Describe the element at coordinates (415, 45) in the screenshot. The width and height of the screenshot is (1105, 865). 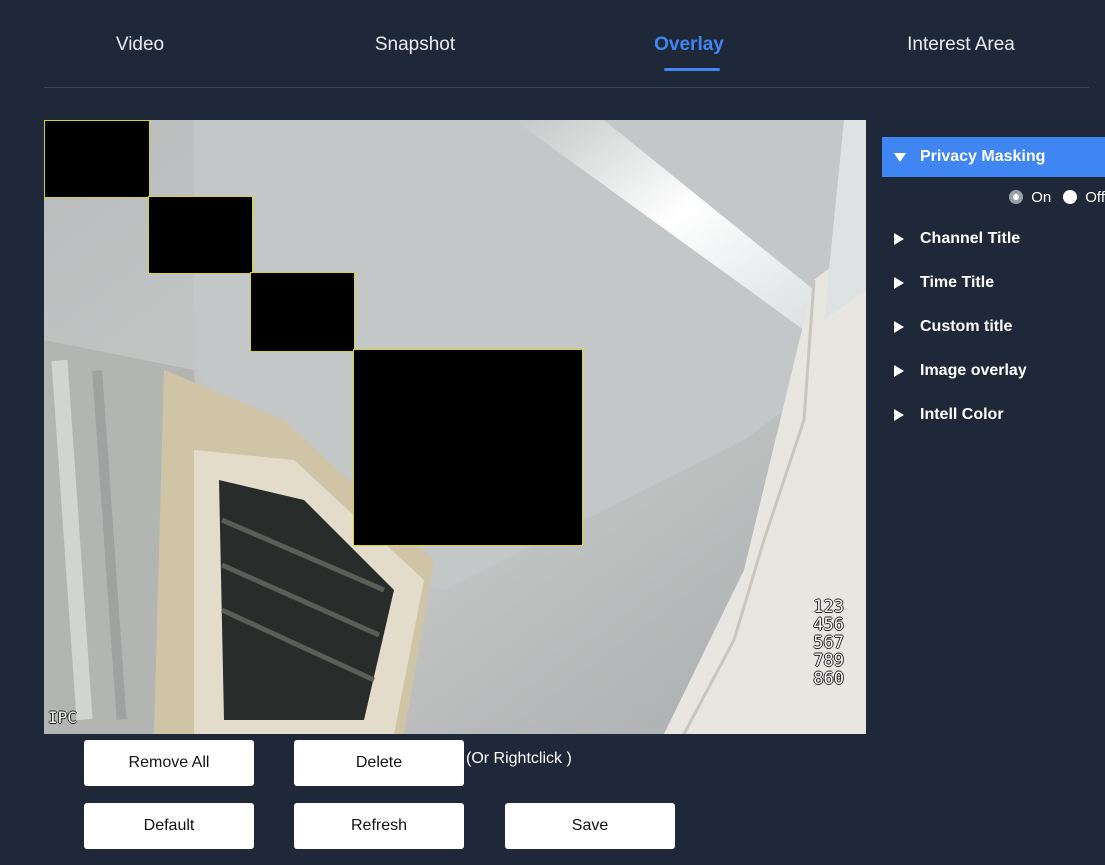
I see `tab-snapshot: Snapshot` at that location.